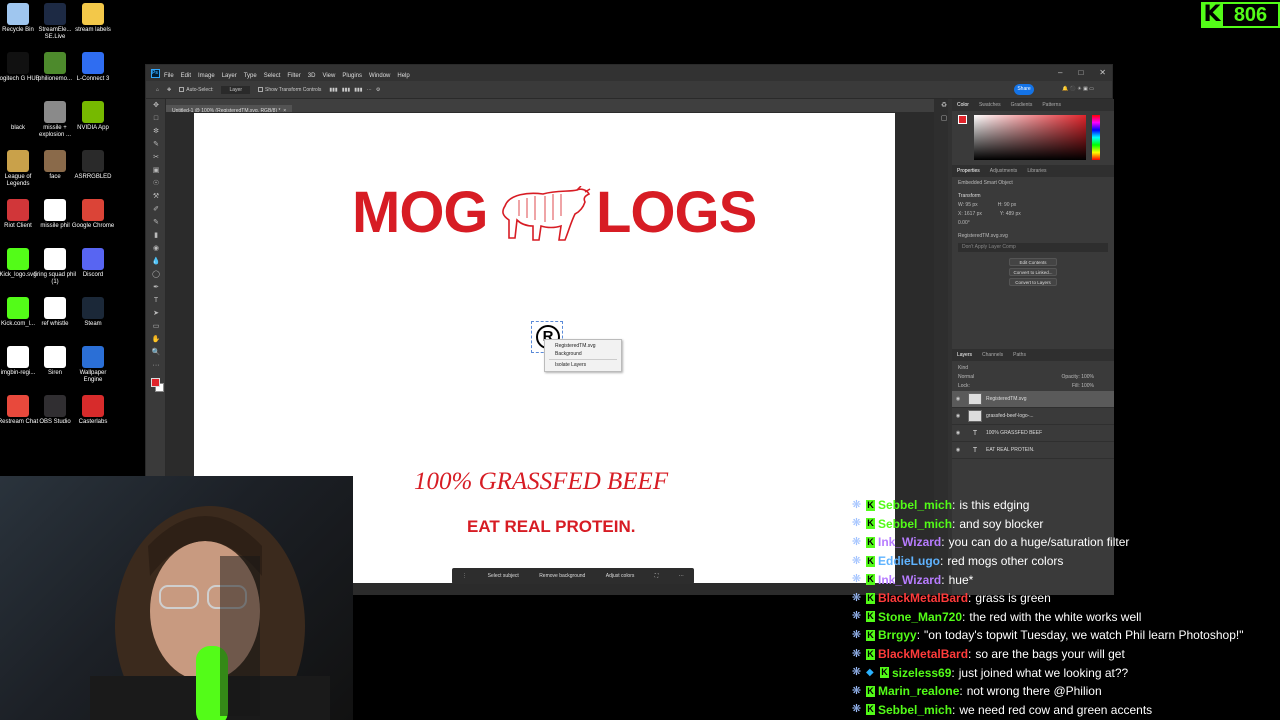  I want to click on y-field: Y: 489 px, so click(1010, 214).